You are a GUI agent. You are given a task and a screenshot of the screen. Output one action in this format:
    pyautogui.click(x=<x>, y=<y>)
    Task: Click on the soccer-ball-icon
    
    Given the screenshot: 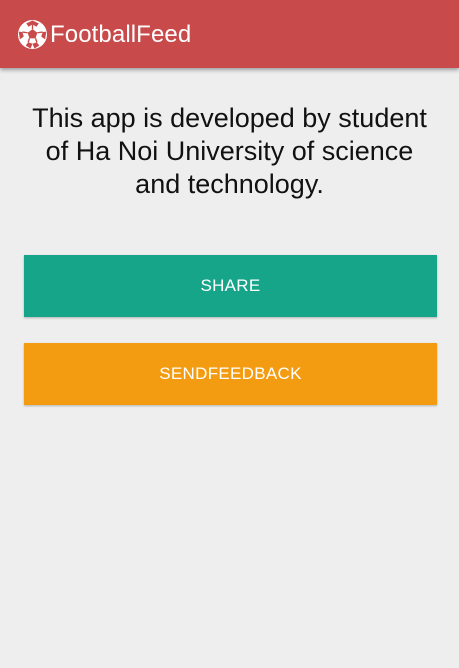 What is the action you would take?
    pyautogui.click(x=32, y=34)
    